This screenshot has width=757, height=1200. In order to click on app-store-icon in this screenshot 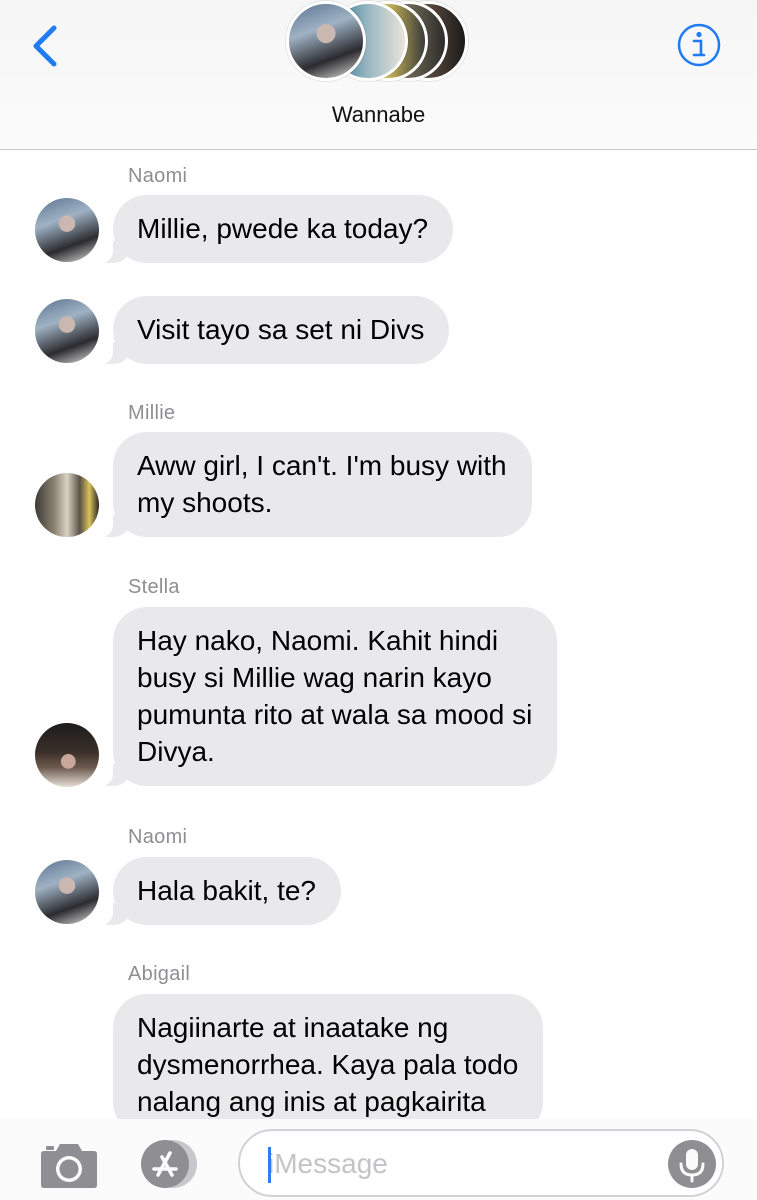, I will do `click(169, 1164)`.